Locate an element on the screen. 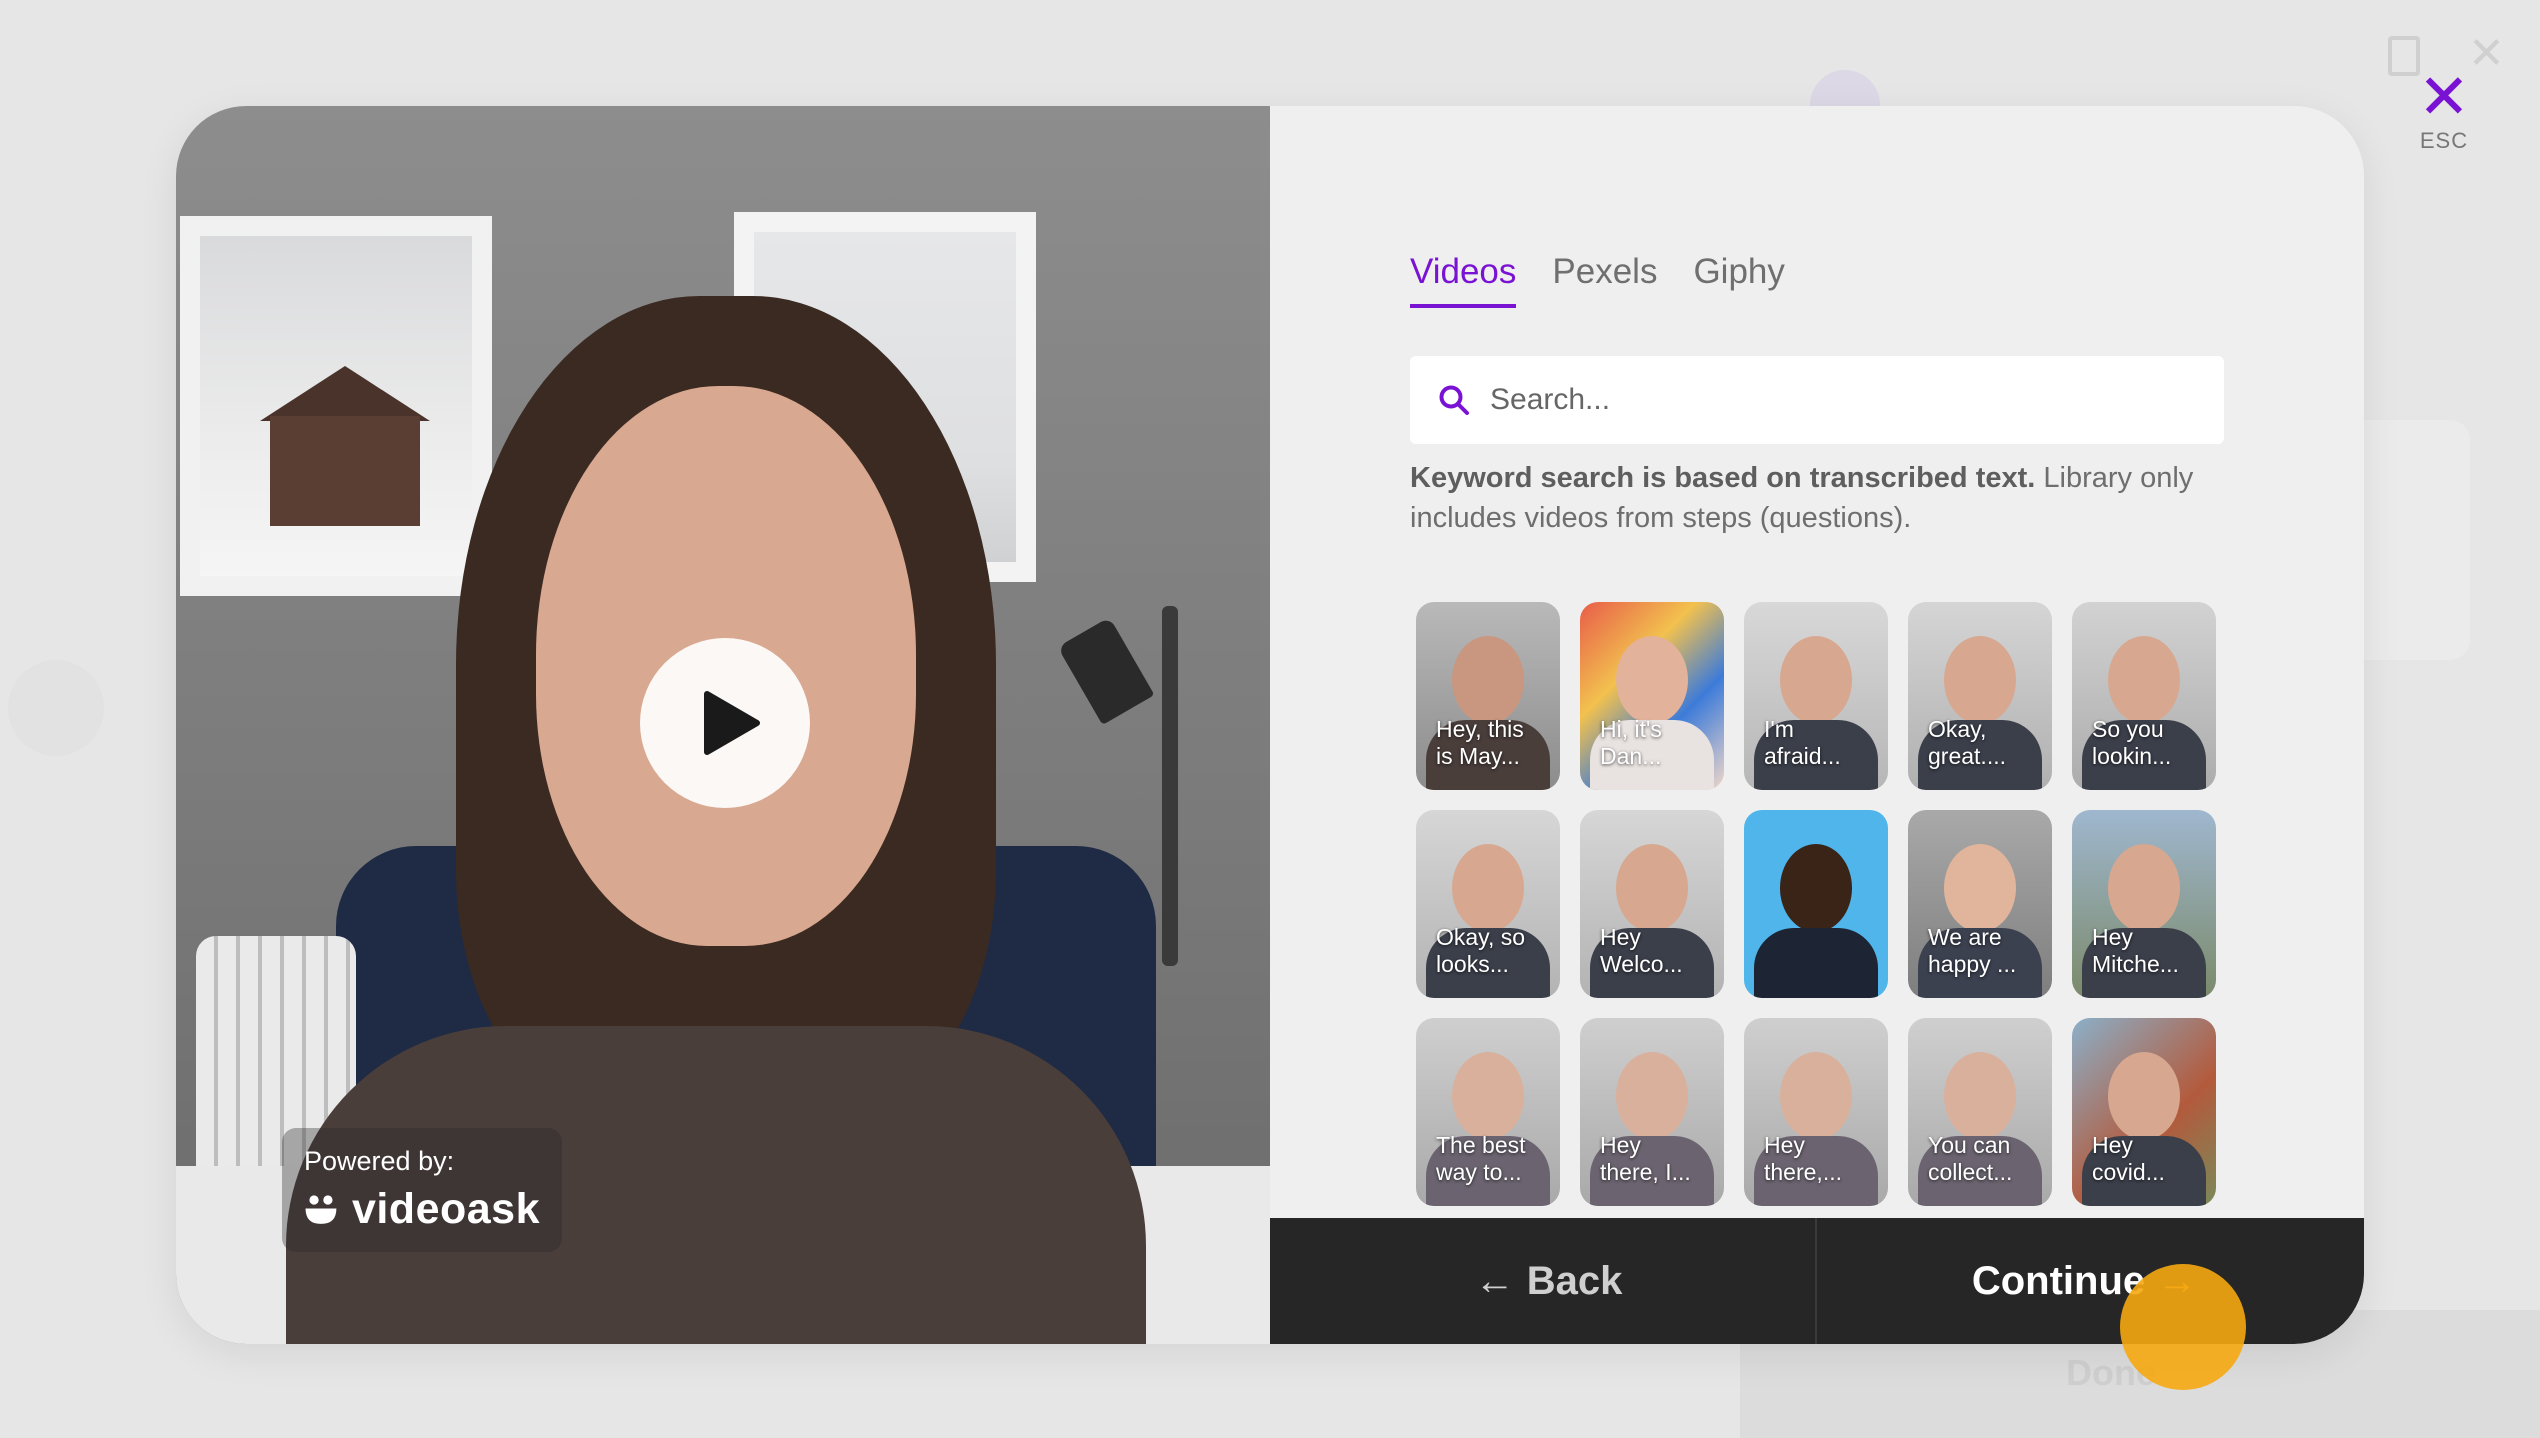 This screenshot has height=1438, width=2540. continue-label: Continue is located at coordinates (2058, 1280).